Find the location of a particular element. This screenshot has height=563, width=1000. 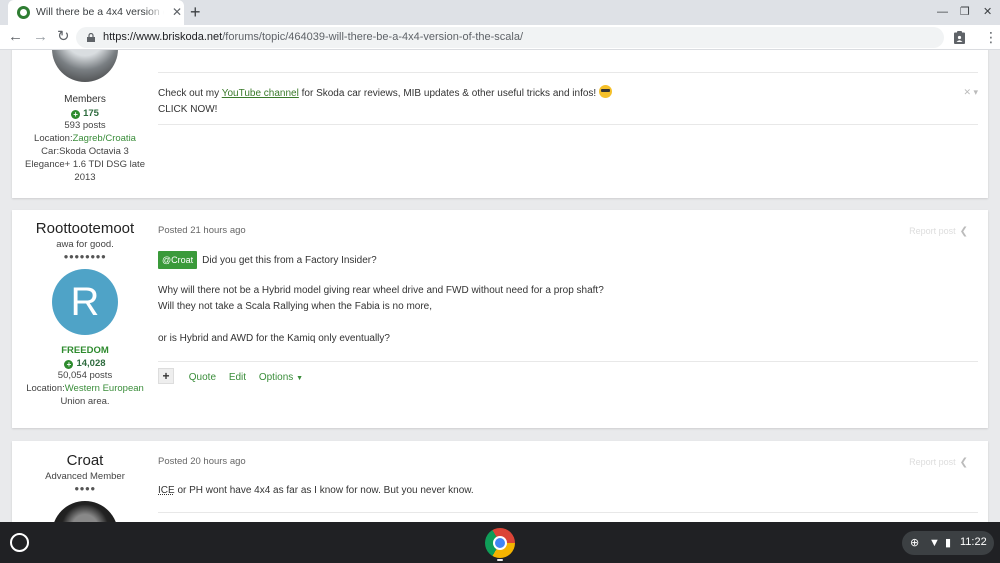

caret-down-icon: ▼ is located at coordinates (300, 378).